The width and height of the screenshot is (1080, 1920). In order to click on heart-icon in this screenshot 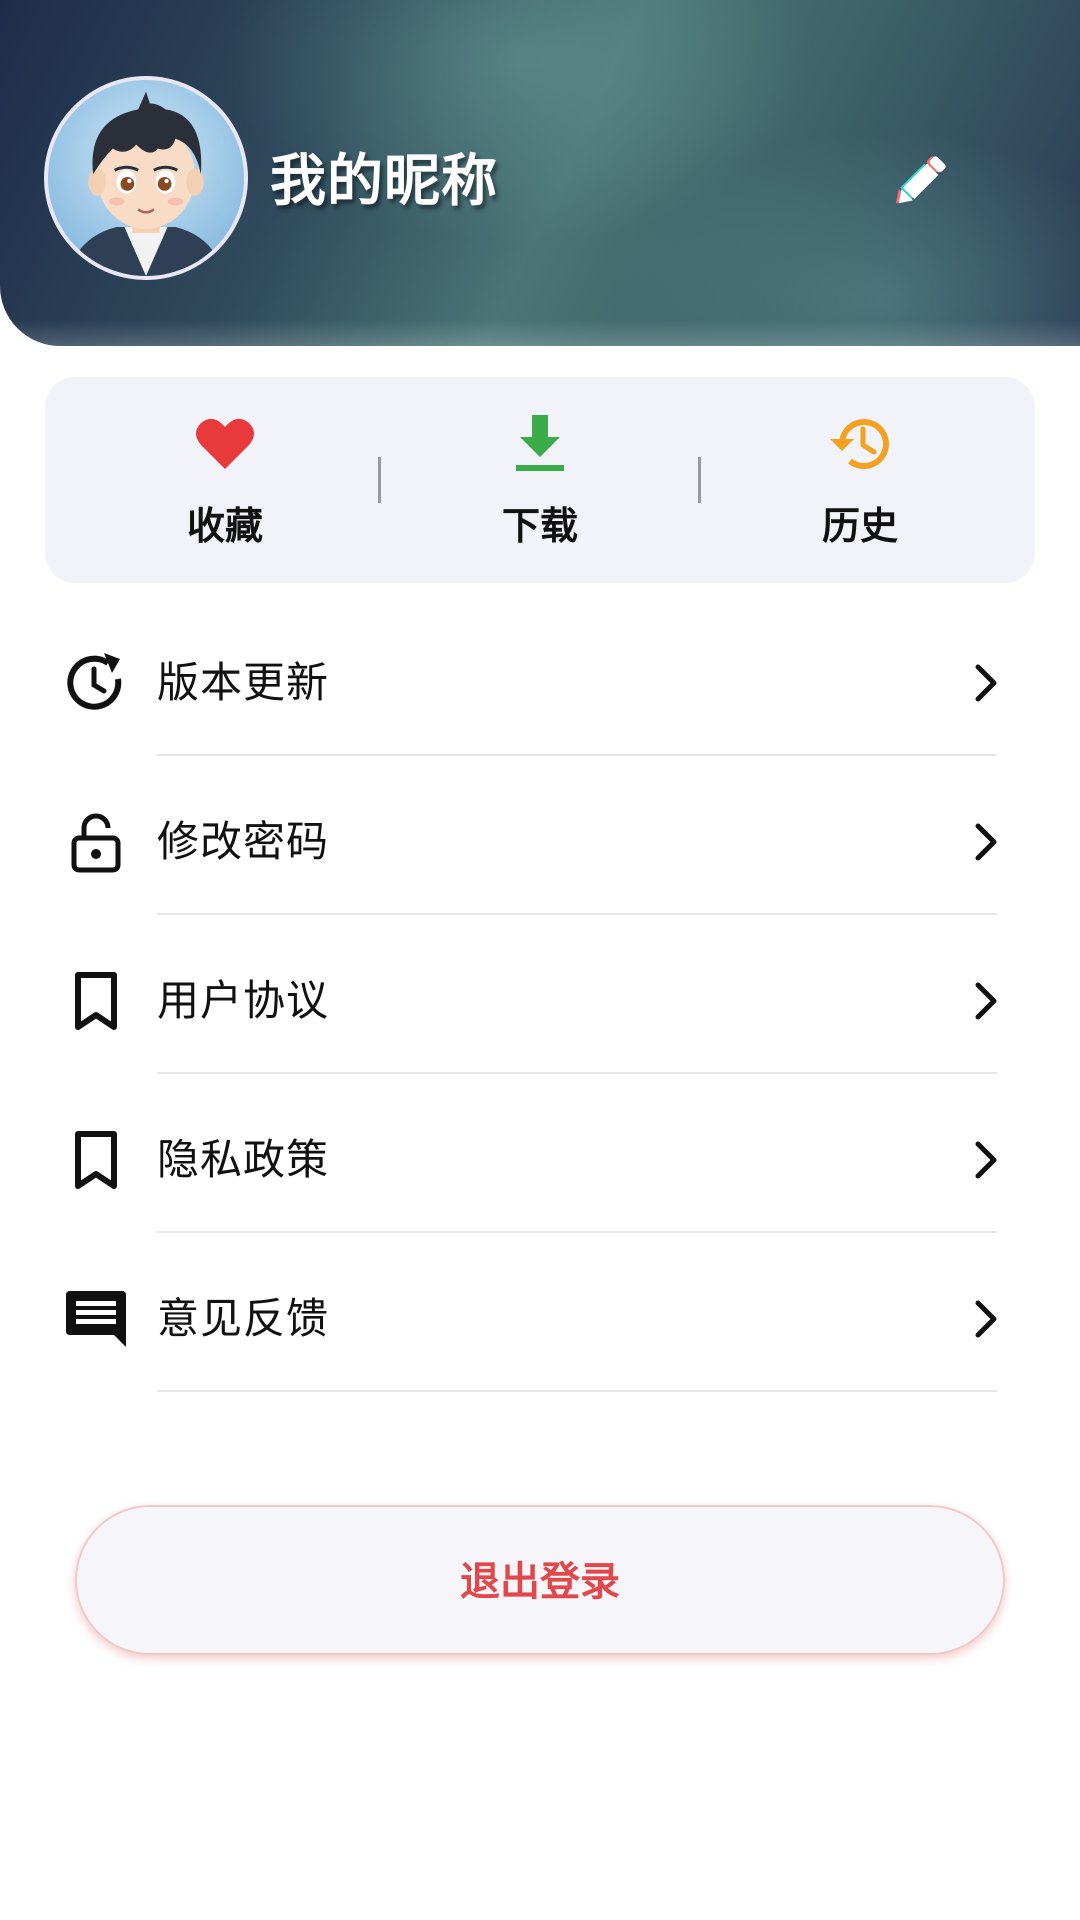, I will do `click(225, 443)`.